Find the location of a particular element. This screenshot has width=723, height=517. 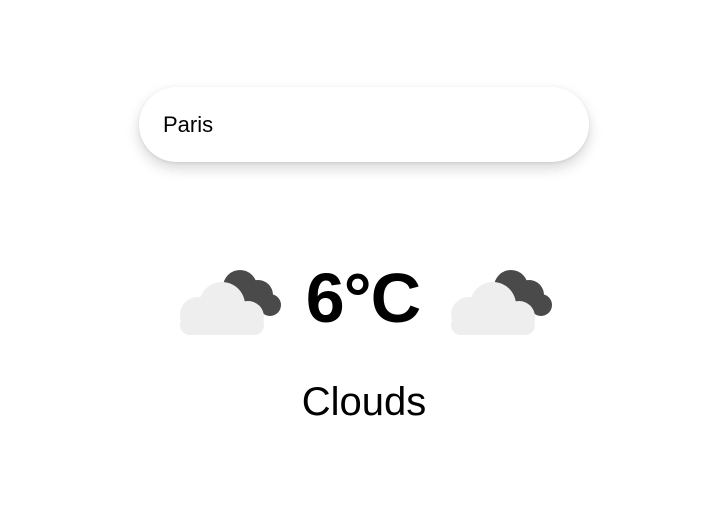

weather-condition: Clouds is located at coordinates (364, 402).